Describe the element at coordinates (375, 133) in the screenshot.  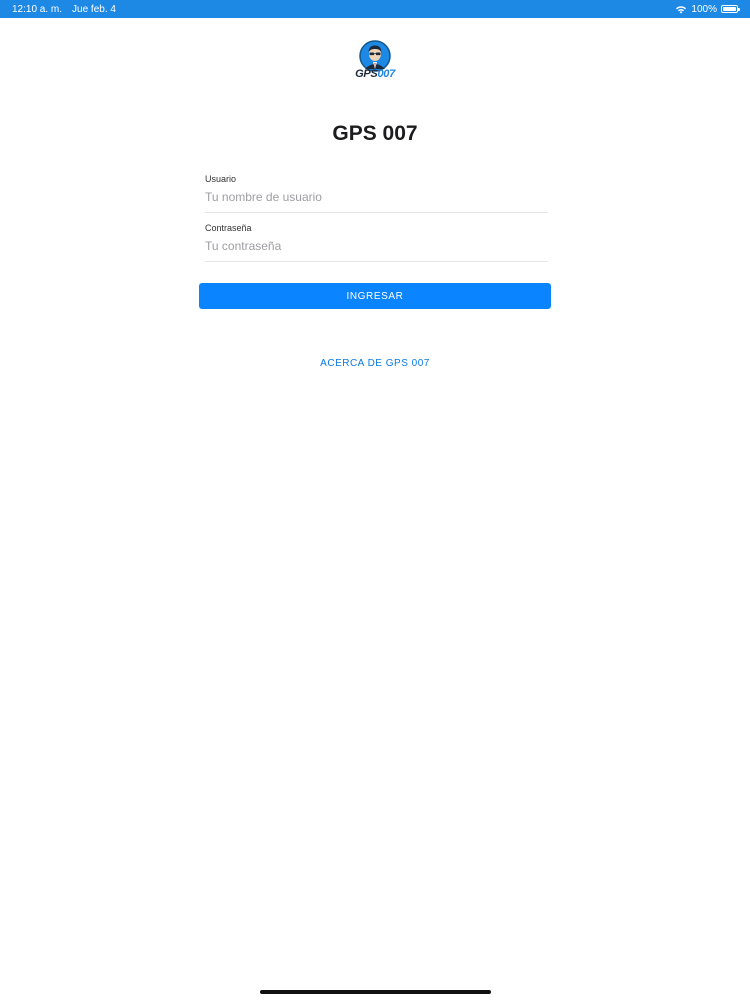
I see `page-title: GPS 007` at that location.